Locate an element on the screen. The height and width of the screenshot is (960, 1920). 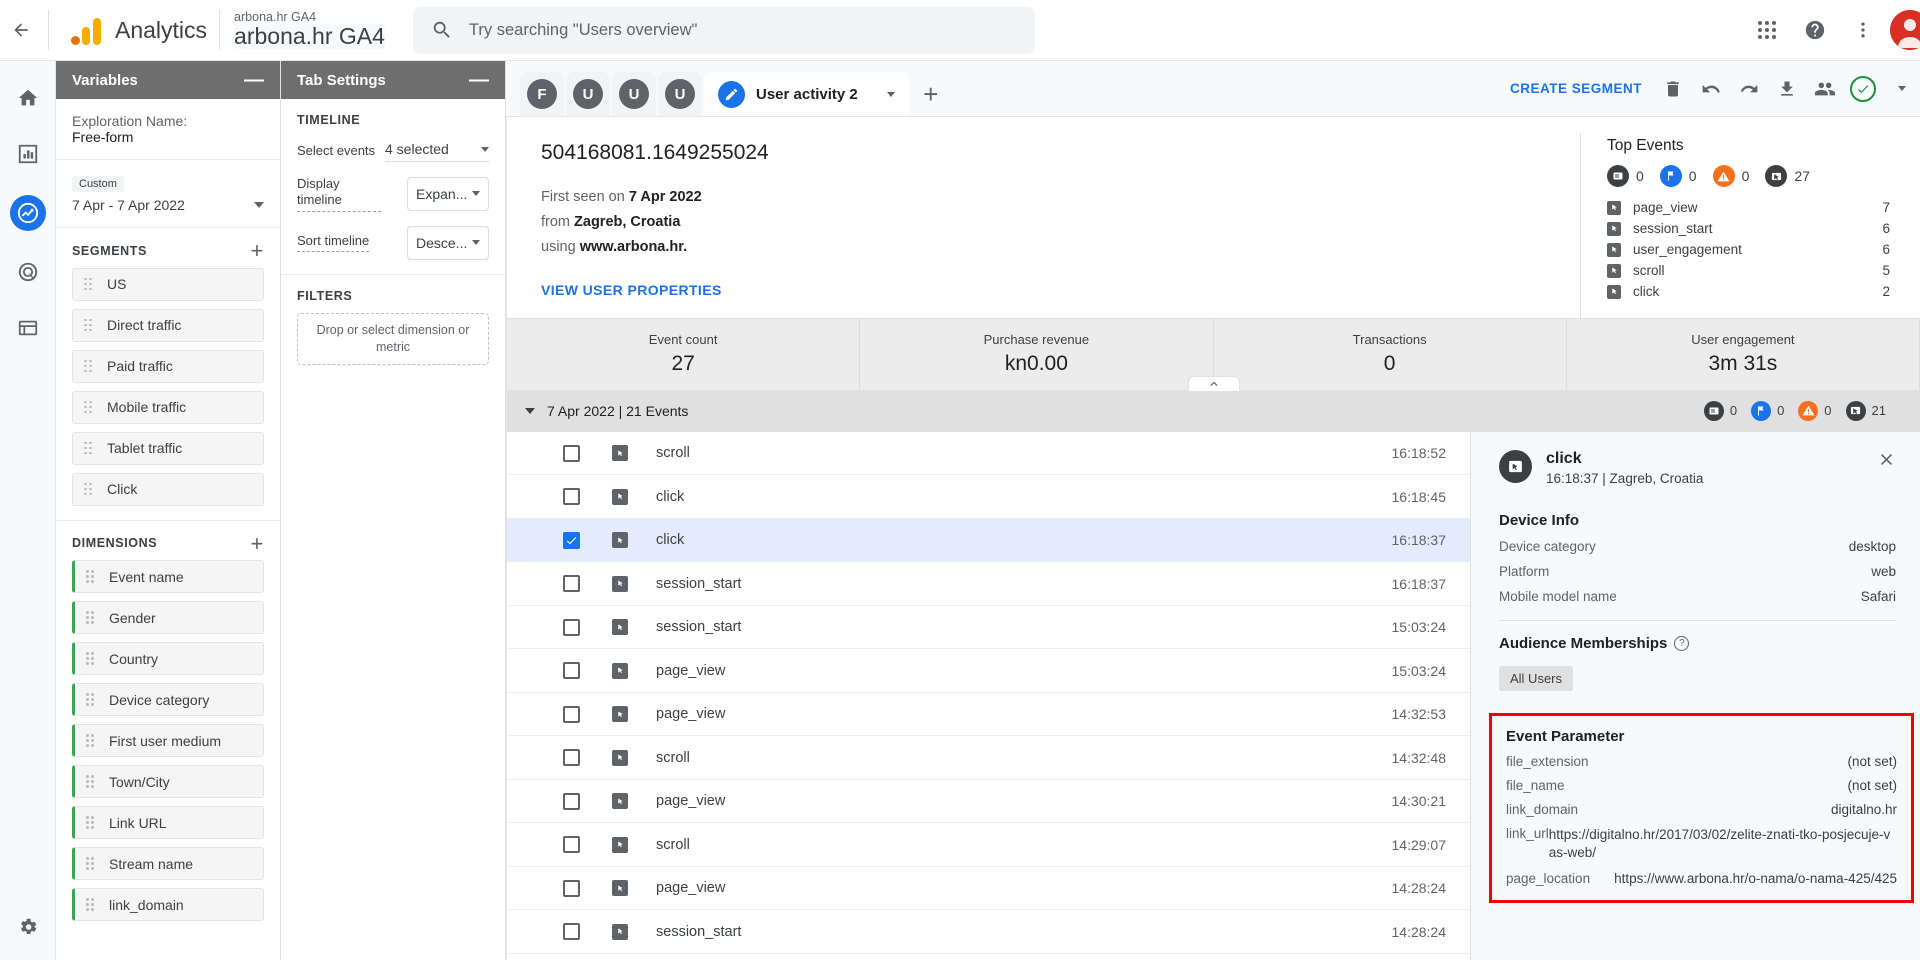
dimension-item: Device category is located at coordinates (168, 700).